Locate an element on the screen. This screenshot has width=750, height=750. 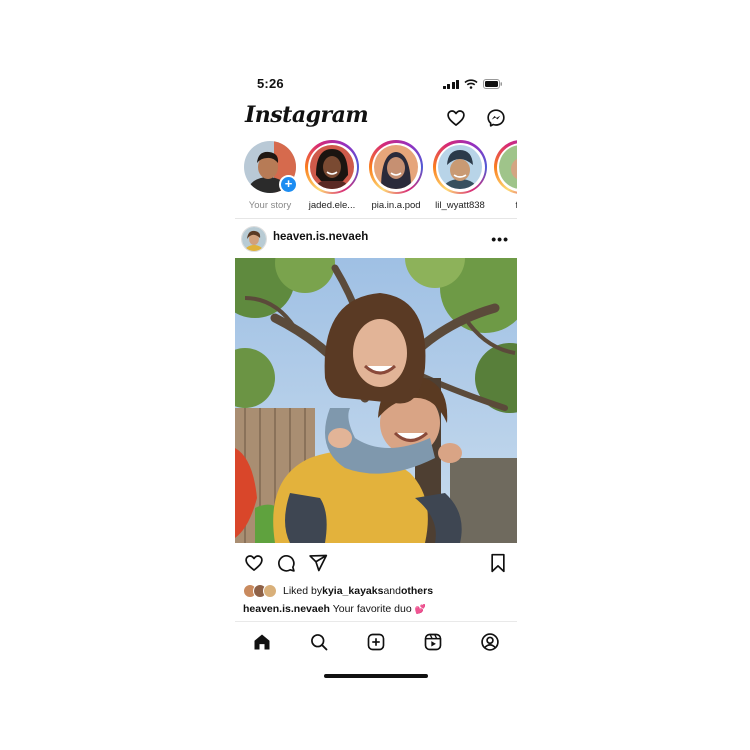
likes-prefix: Liked by is located at coordinates (303, 591).